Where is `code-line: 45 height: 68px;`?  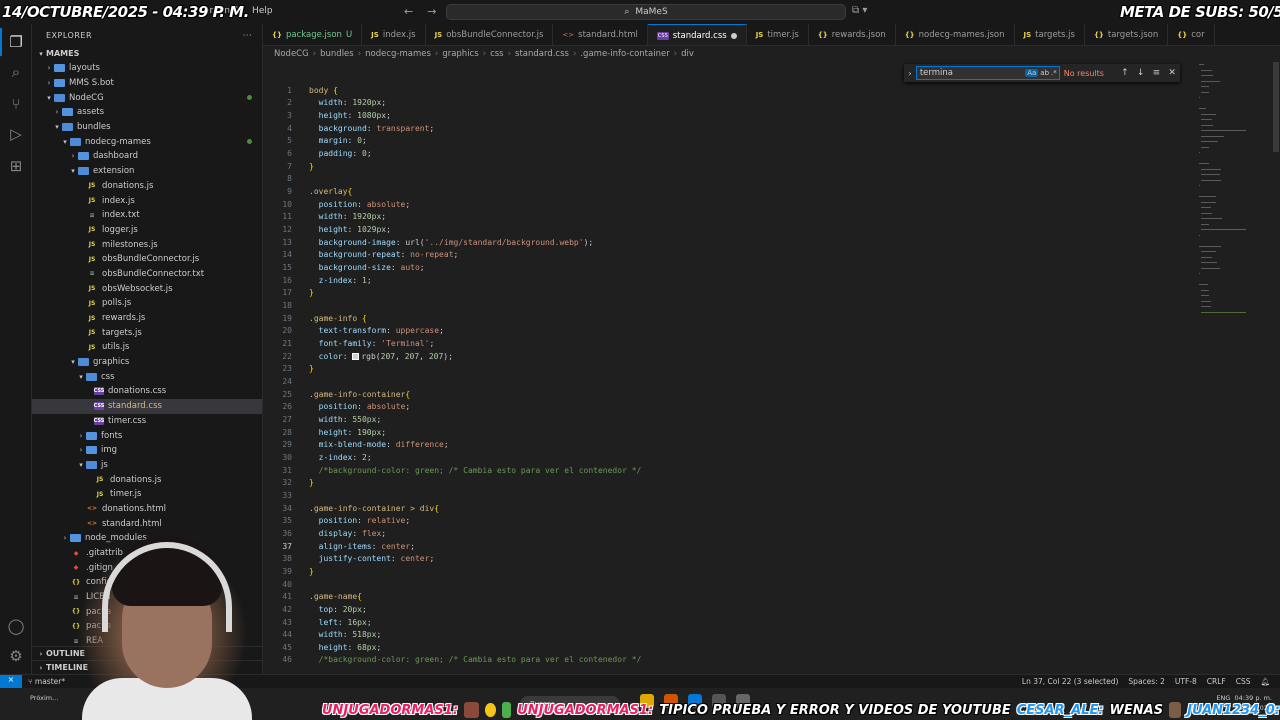 code-line: 45 height: 68px; is located at coordinates (322, 647).